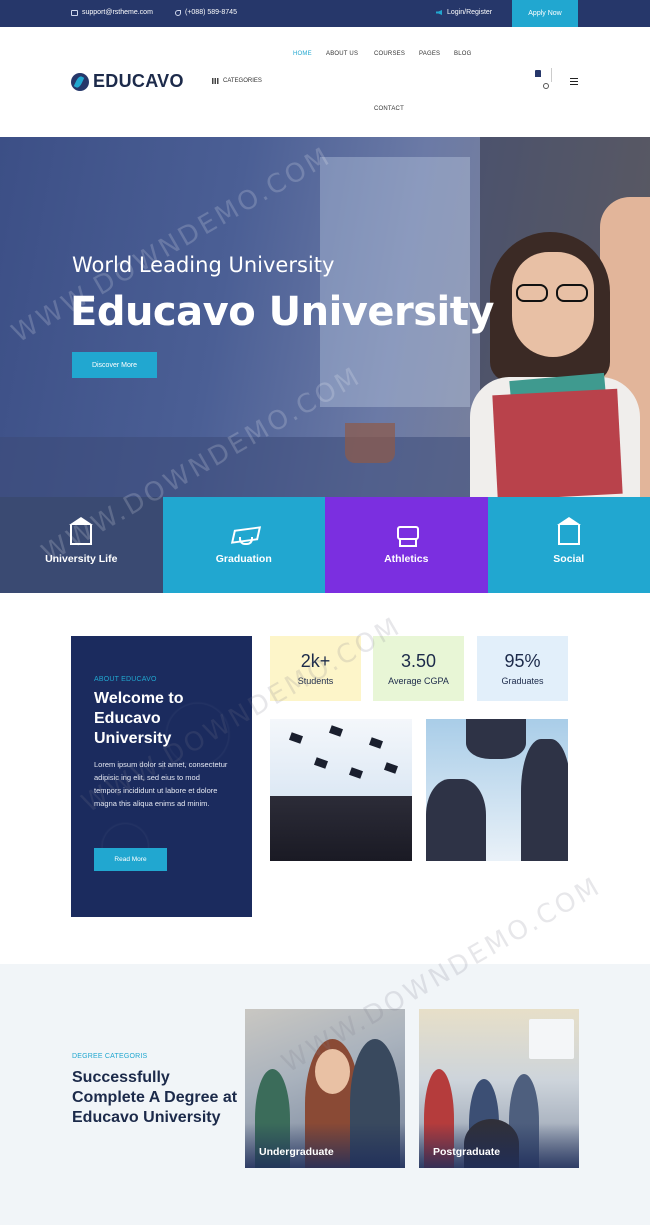 The height and width of the screenshot is (1225, 650). What do you see at coordinates (546, 86) in the screenshot?
I see `search-icon` at bounding box center [546, 86].